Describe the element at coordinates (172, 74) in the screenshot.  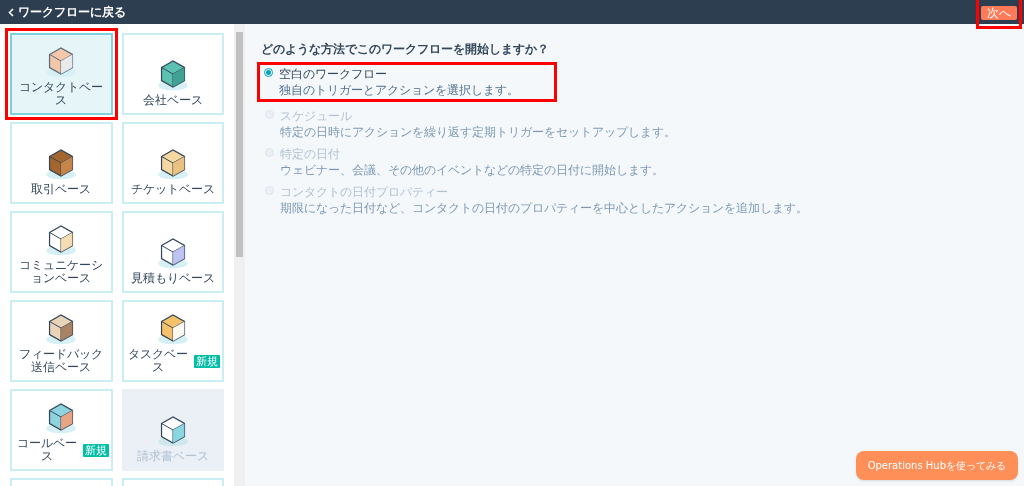
I see `template-card: 会社ベース` at that location.